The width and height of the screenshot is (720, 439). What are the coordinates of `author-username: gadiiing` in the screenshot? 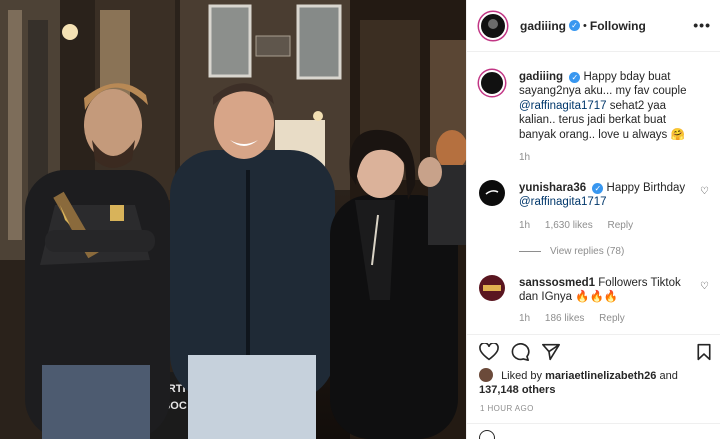 It's located at (543, 26).